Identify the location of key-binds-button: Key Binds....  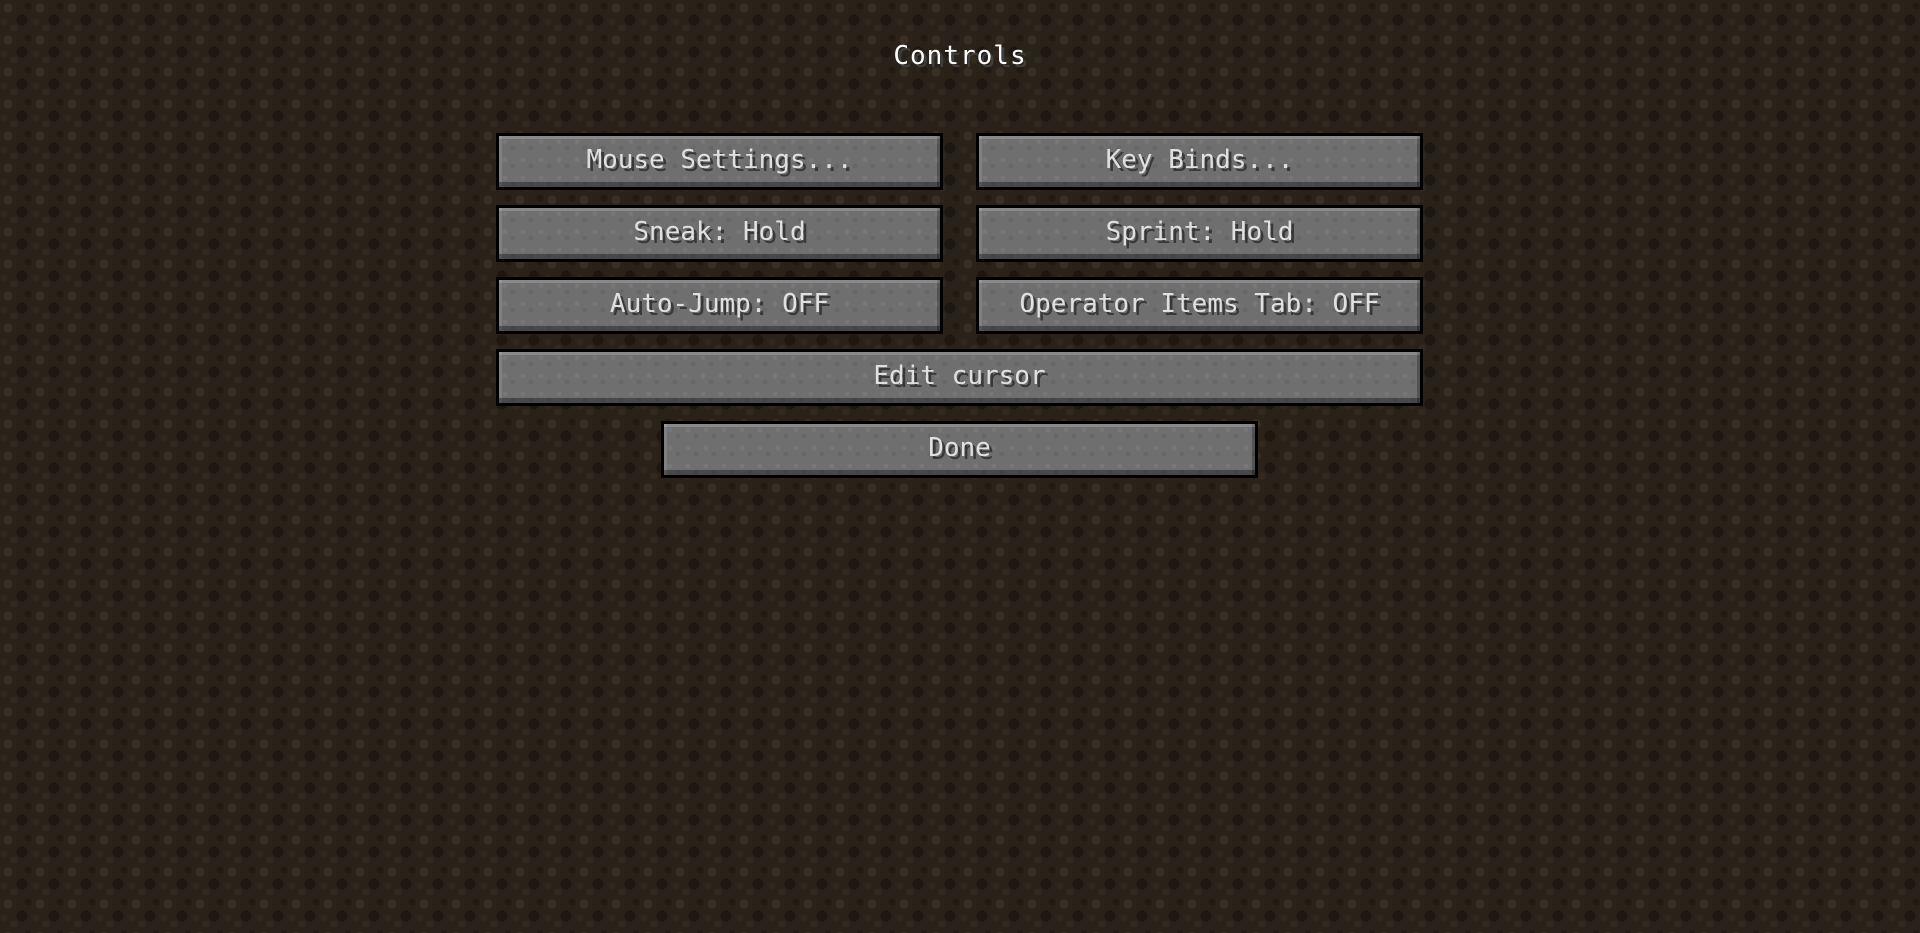
(1199, 161).